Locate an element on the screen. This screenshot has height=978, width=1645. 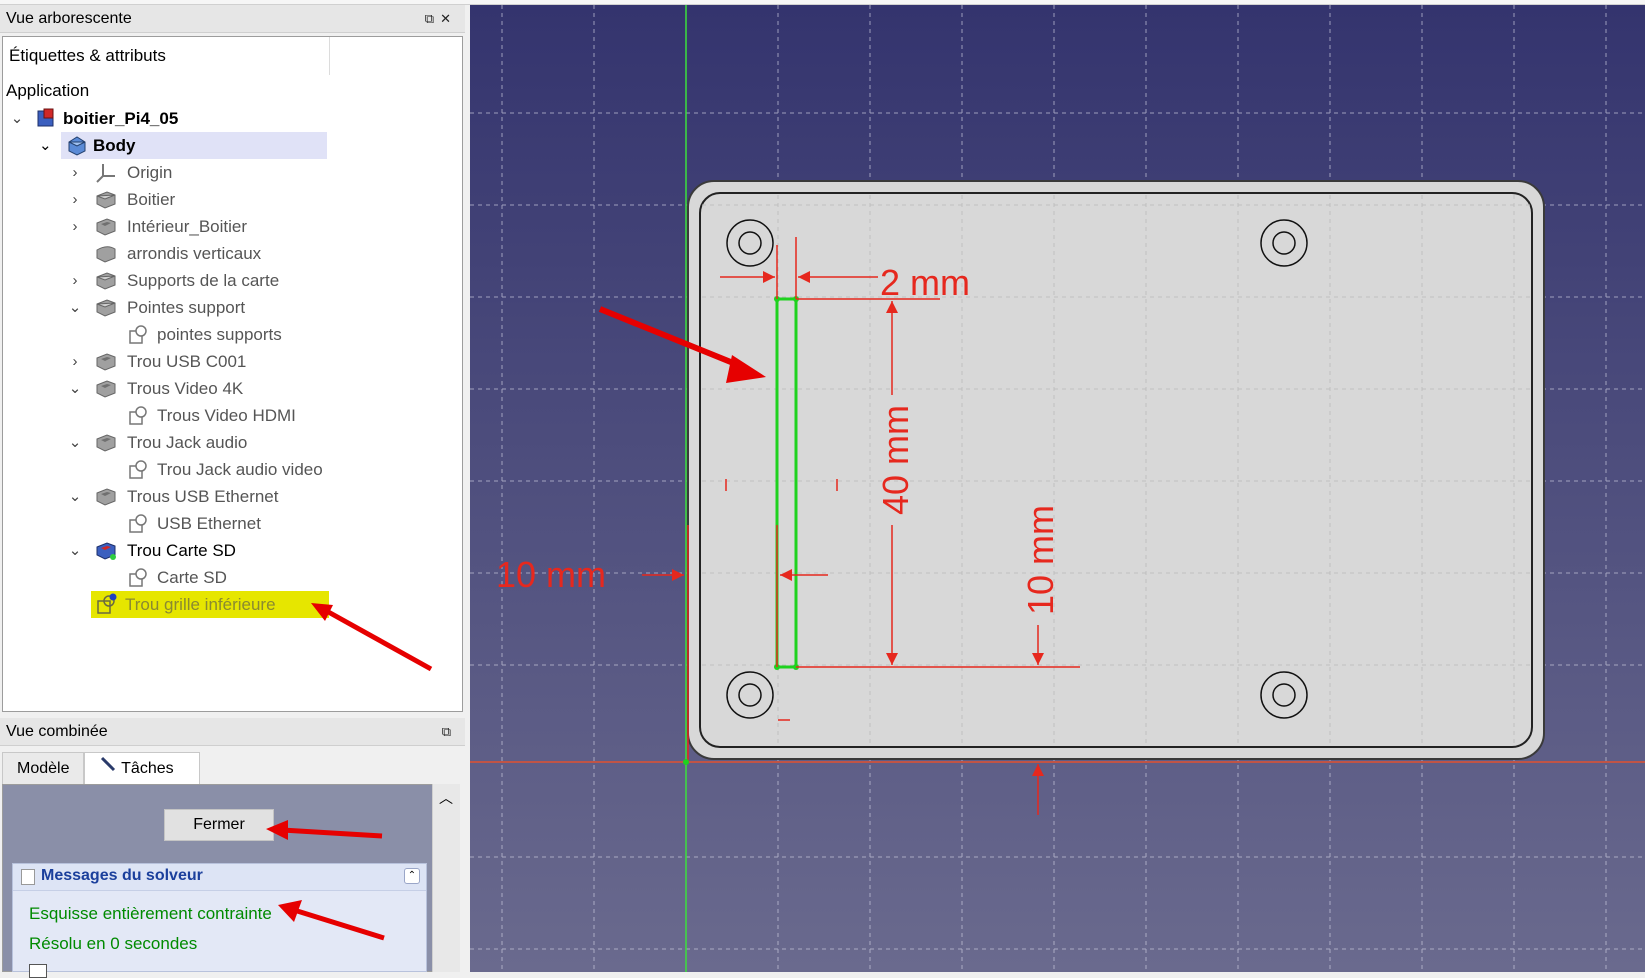
tree-view-title: Vue arborescente is located at coordinates (69, 18).